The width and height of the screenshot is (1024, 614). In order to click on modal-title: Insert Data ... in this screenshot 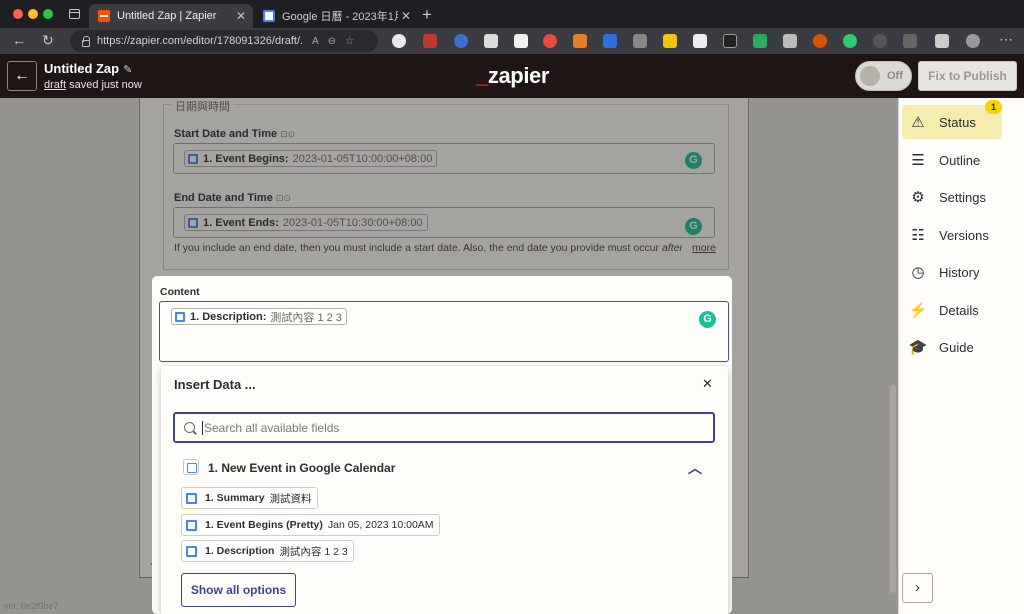, I will do `click(215, 384)`.